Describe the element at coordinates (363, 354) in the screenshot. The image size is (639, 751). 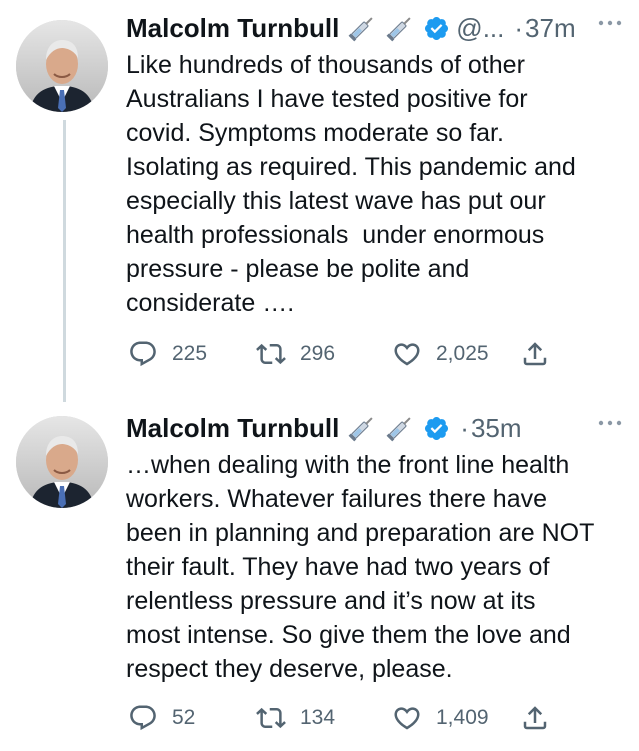
I see `tweet-actions: 225 296 2,025` at that location.